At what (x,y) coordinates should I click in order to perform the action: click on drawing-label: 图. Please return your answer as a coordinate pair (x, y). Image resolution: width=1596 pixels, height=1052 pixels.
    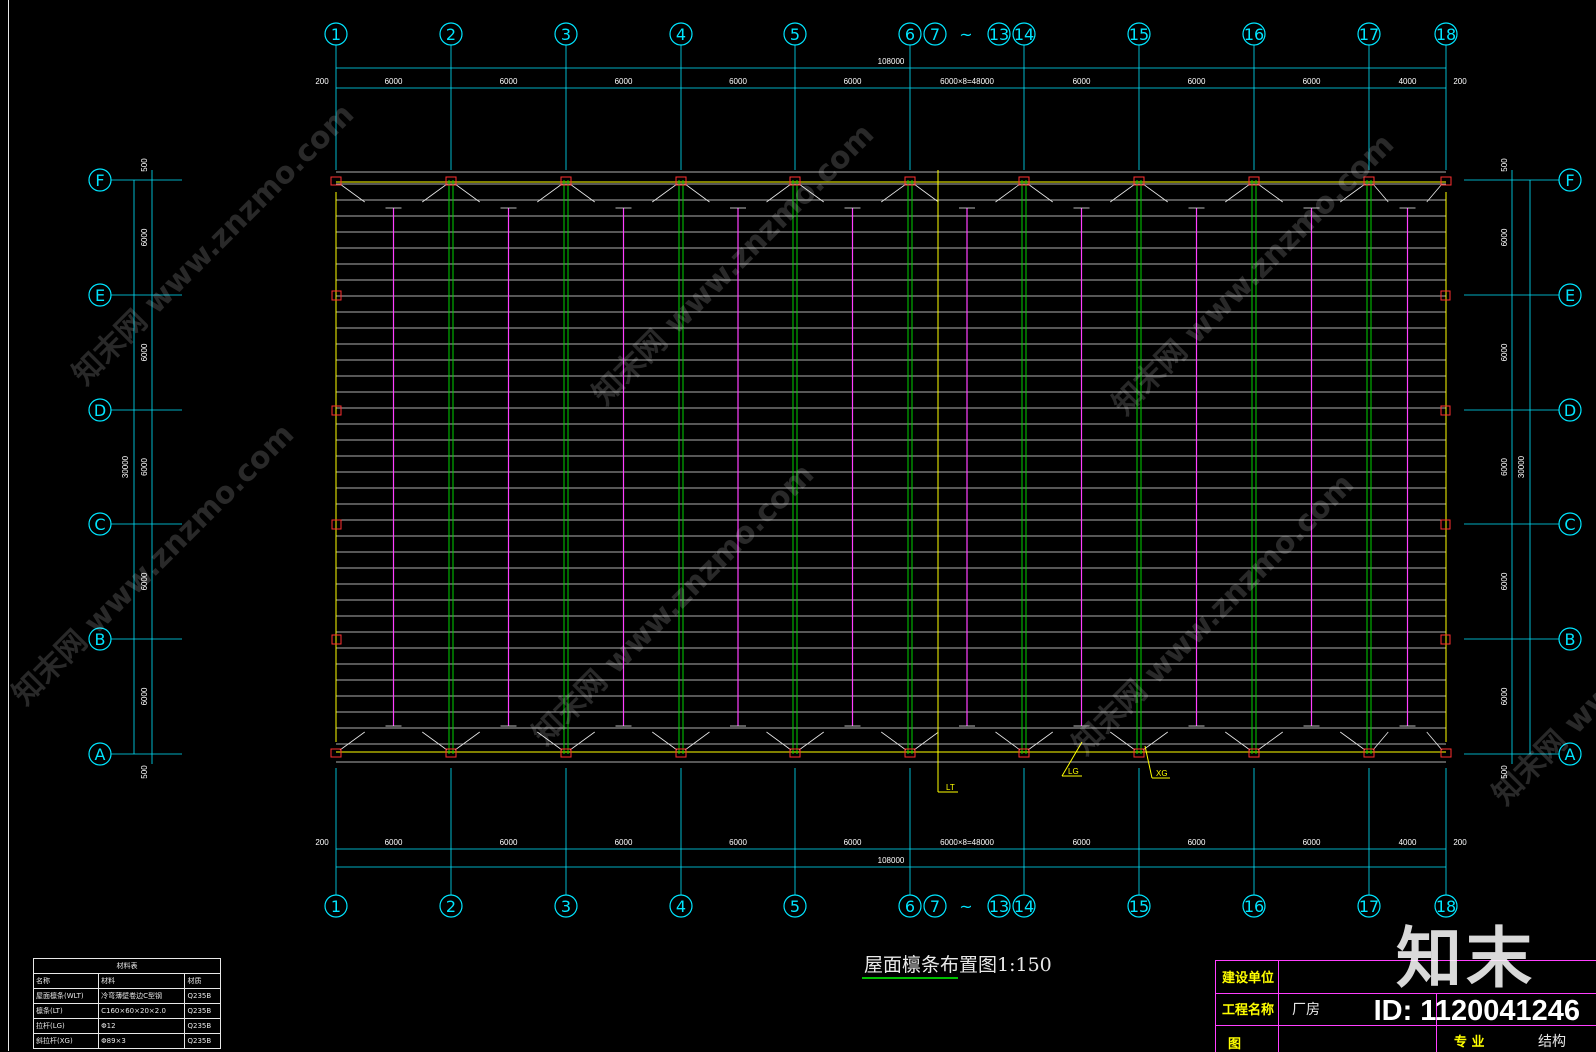
    Looking at the image, I should click on (1235, 1044).